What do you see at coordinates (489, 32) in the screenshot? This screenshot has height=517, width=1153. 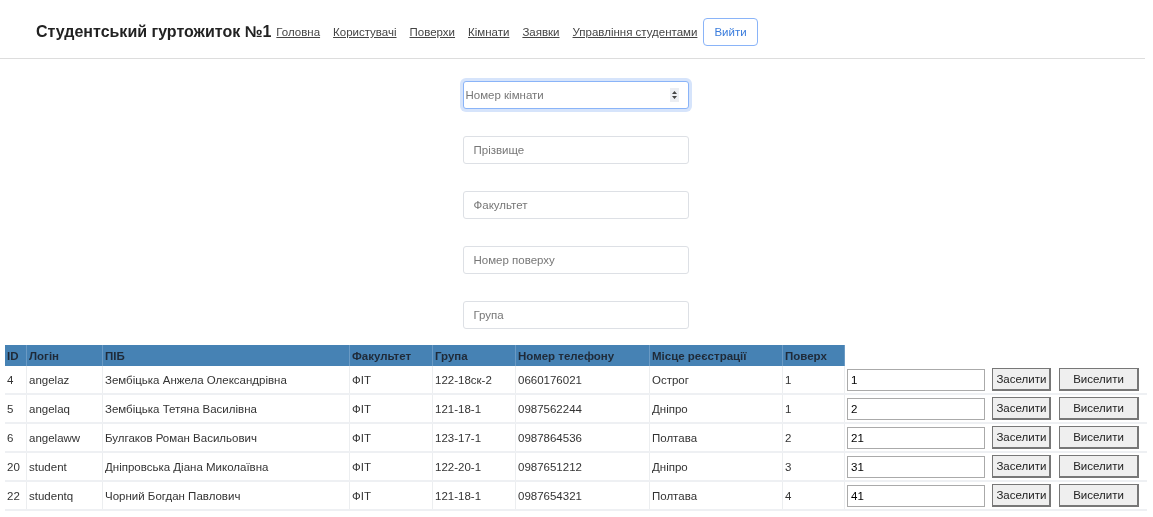 I see `nav-link: Кімнати` at bounding box center [489, 32].